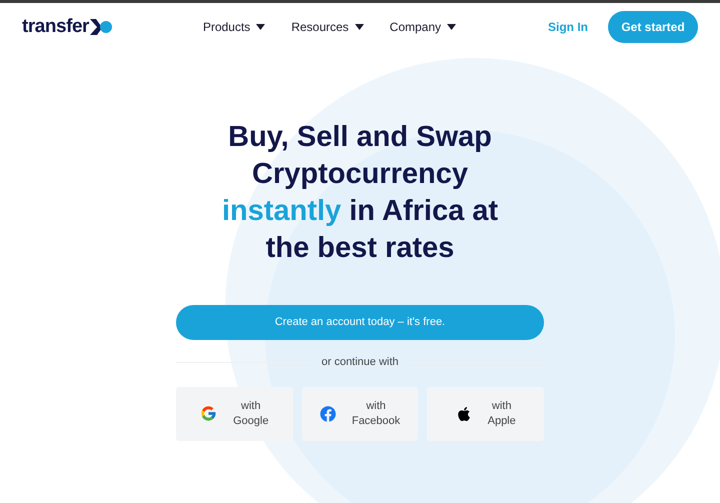  I want to click on nav-menu: Products, so click(234, 27).